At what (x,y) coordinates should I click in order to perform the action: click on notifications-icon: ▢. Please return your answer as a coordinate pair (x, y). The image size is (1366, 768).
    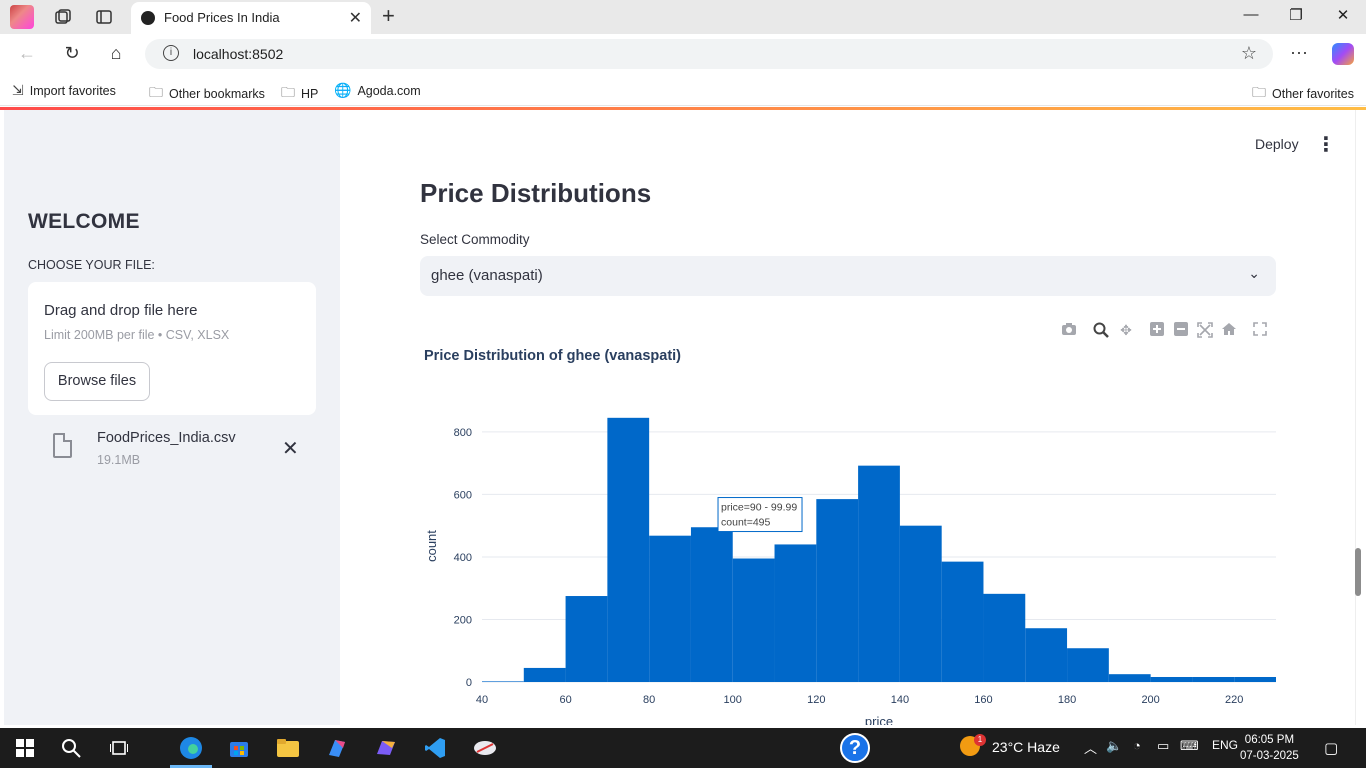
    Looking at the image, I should click on (1331, 748).